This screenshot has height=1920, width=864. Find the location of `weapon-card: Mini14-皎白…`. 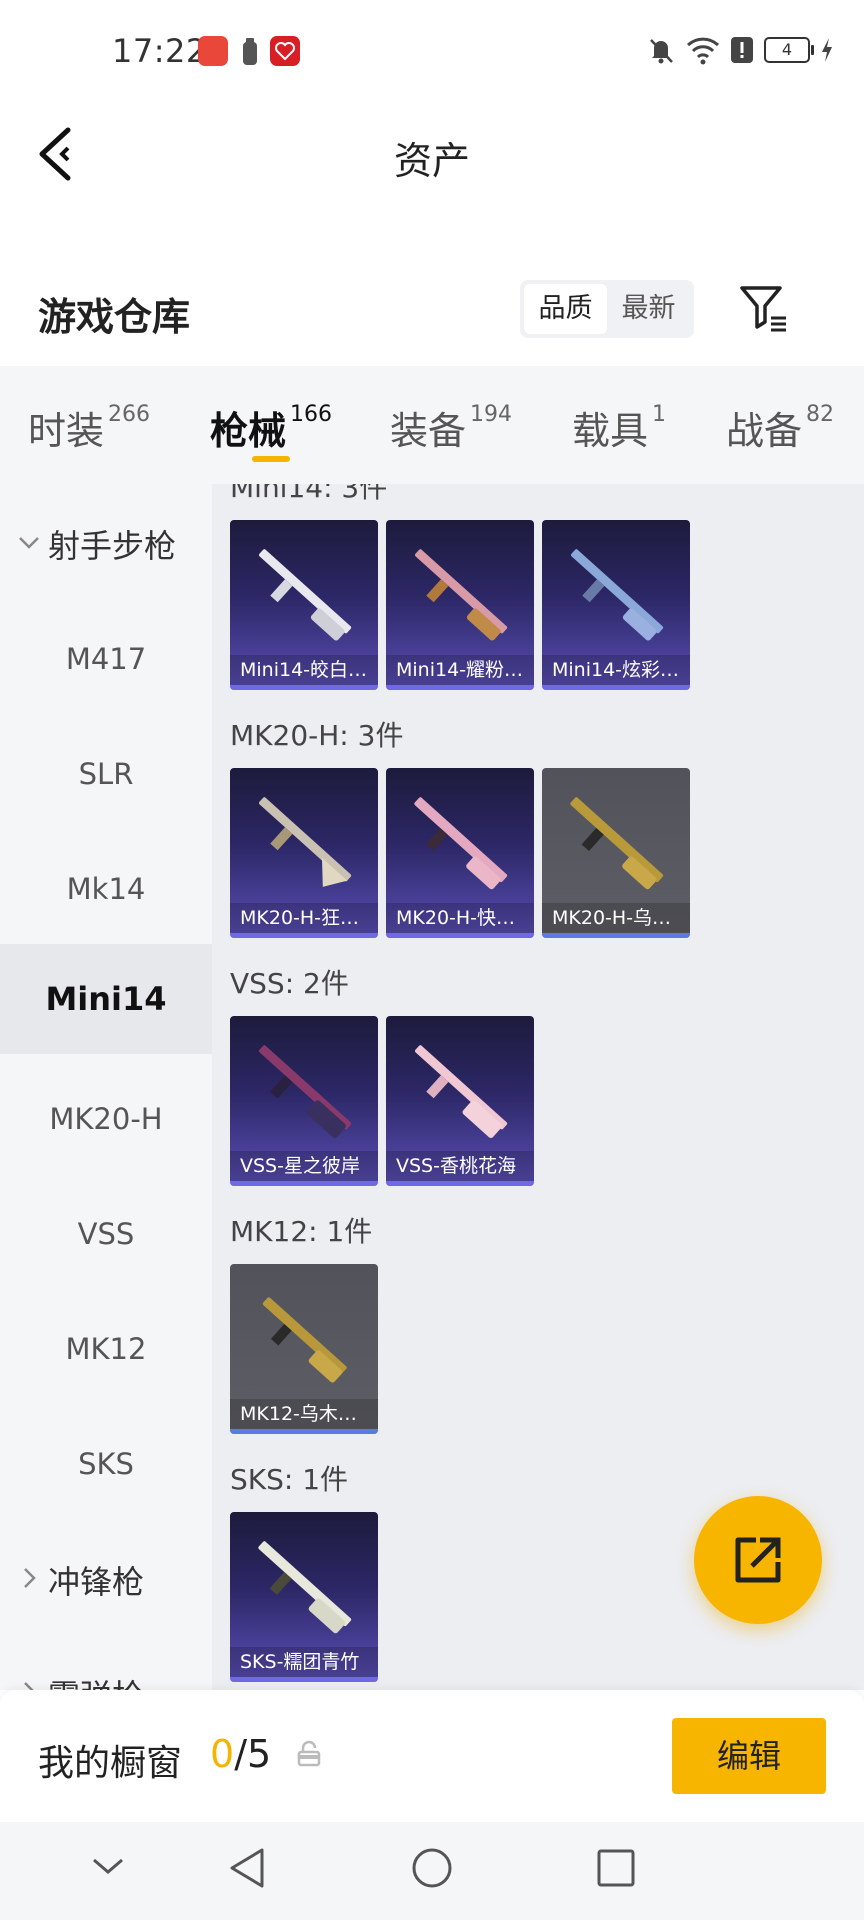

weapon-card: Mini14-皎白… is located at coordinates (304, 605).